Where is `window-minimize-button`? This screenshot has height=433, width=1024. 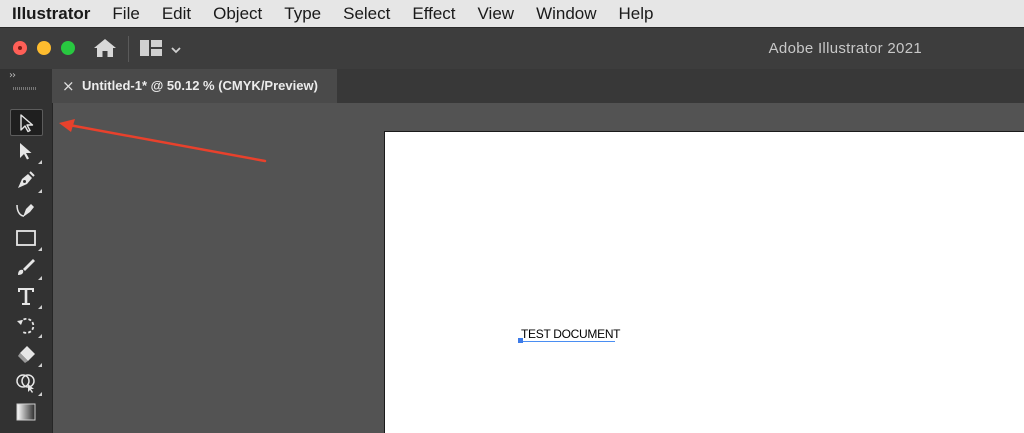
window-minimize-button is located at coordinates (44, 48).